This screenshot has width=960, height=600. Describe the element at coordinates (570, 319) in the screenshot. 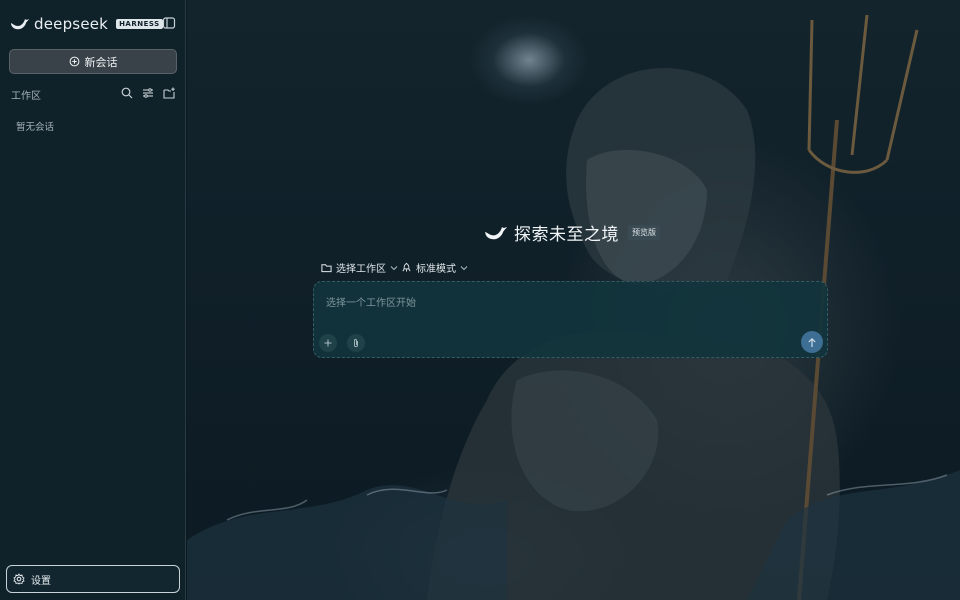

I see `composer` at that location.